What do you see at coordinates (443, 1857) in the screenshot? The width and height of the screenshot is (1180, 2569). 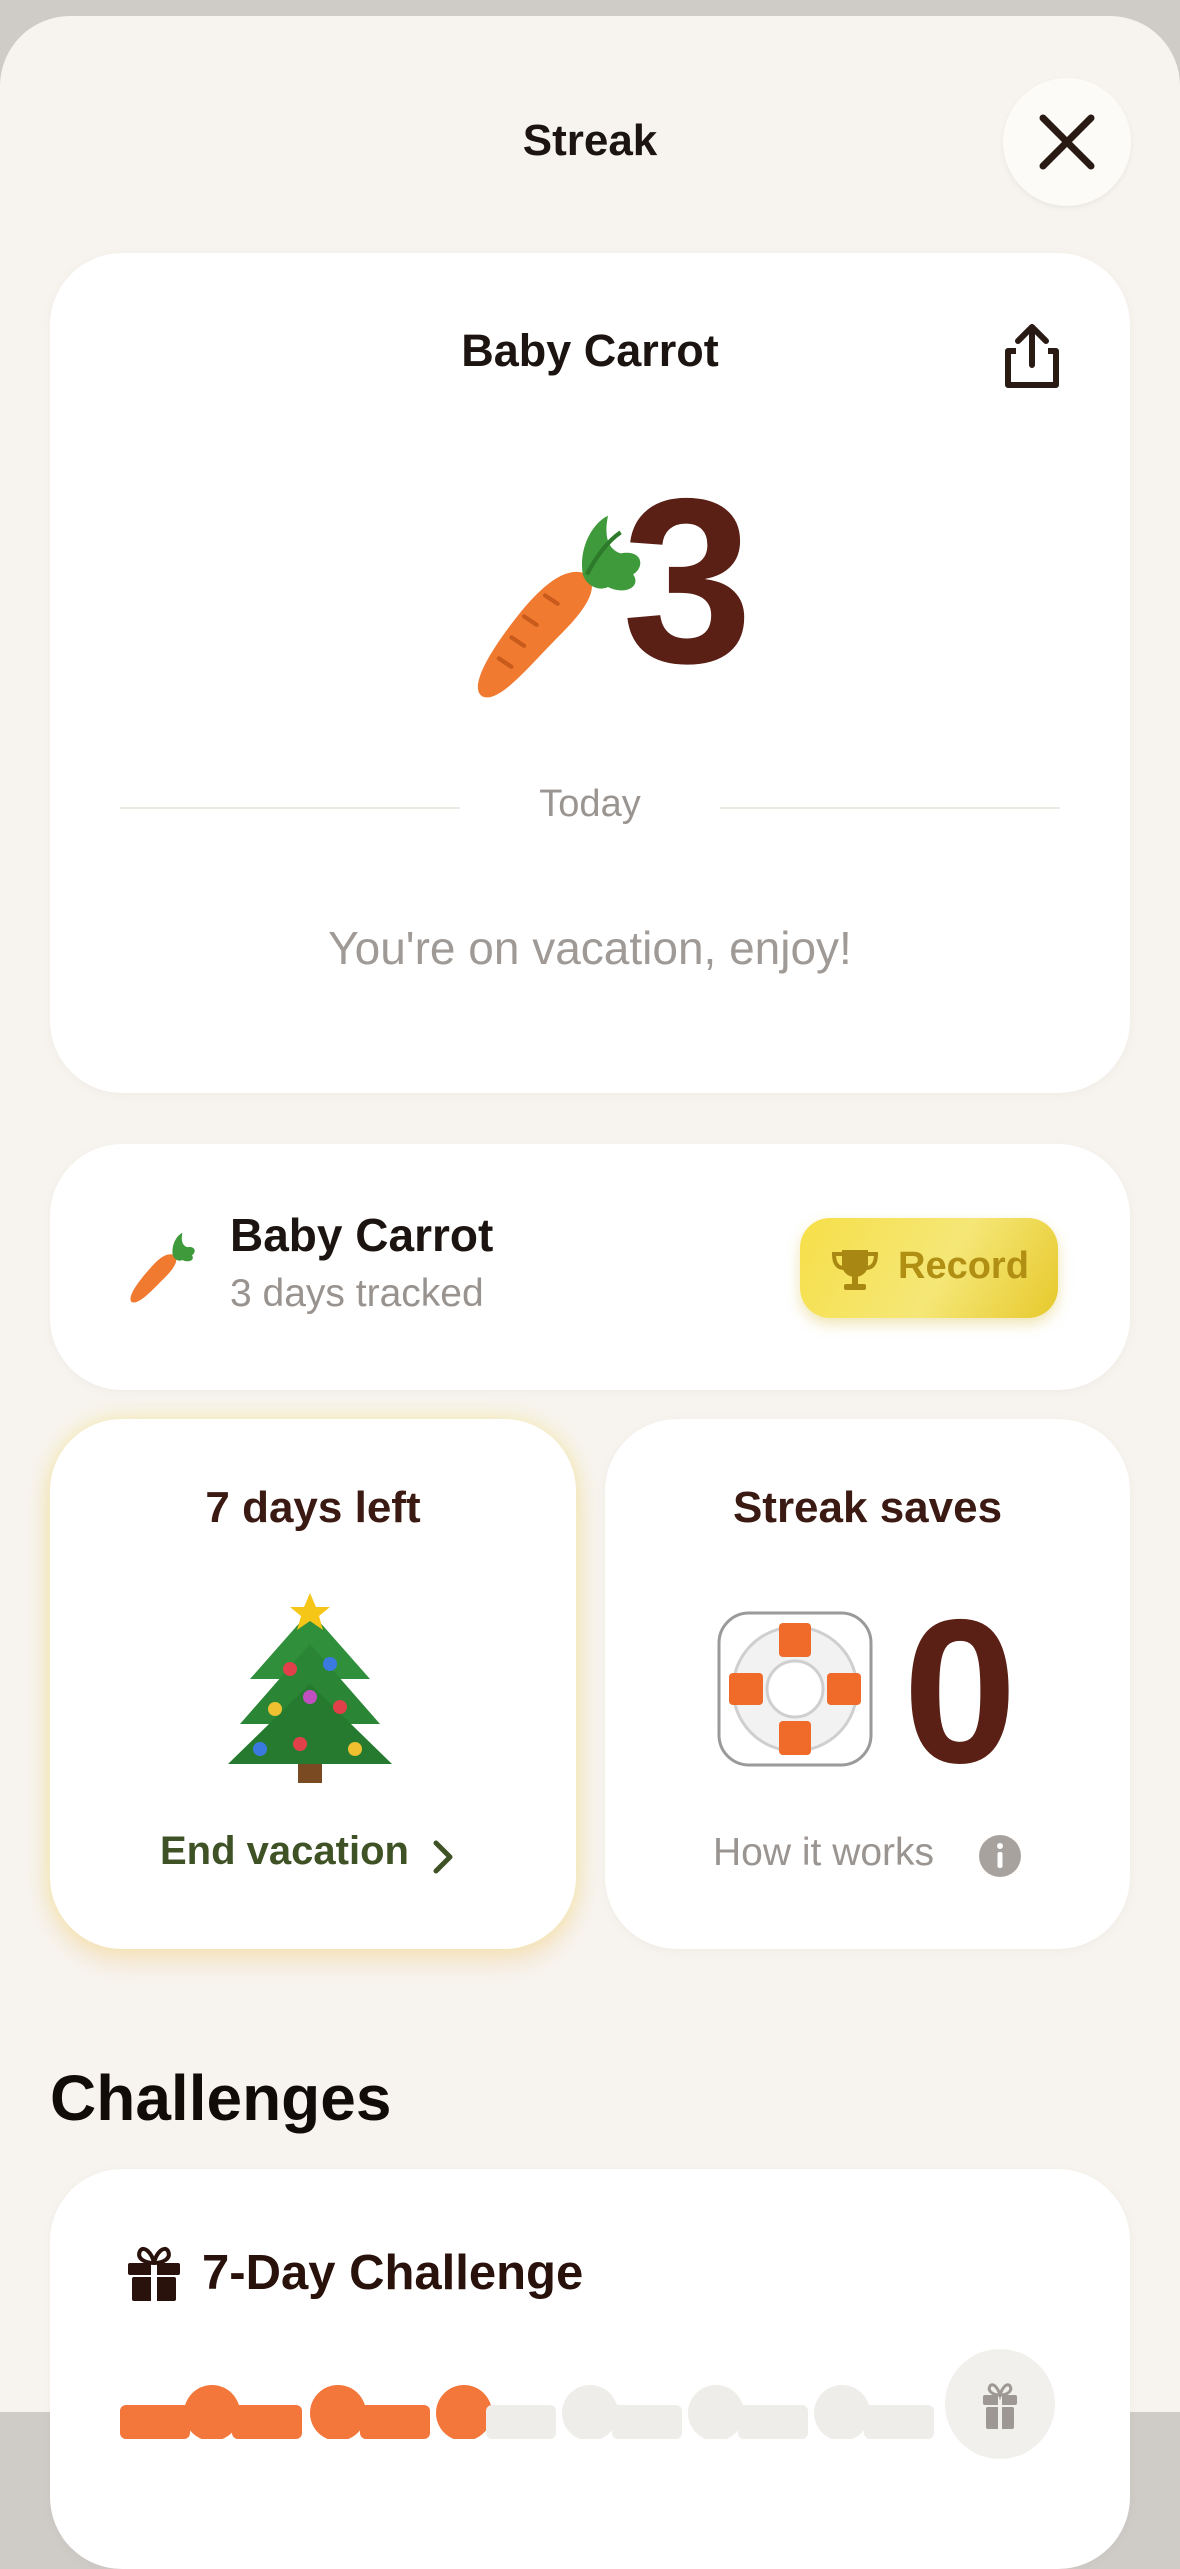 I see `chevron-right-icon` at bounding box center [443, 1857].